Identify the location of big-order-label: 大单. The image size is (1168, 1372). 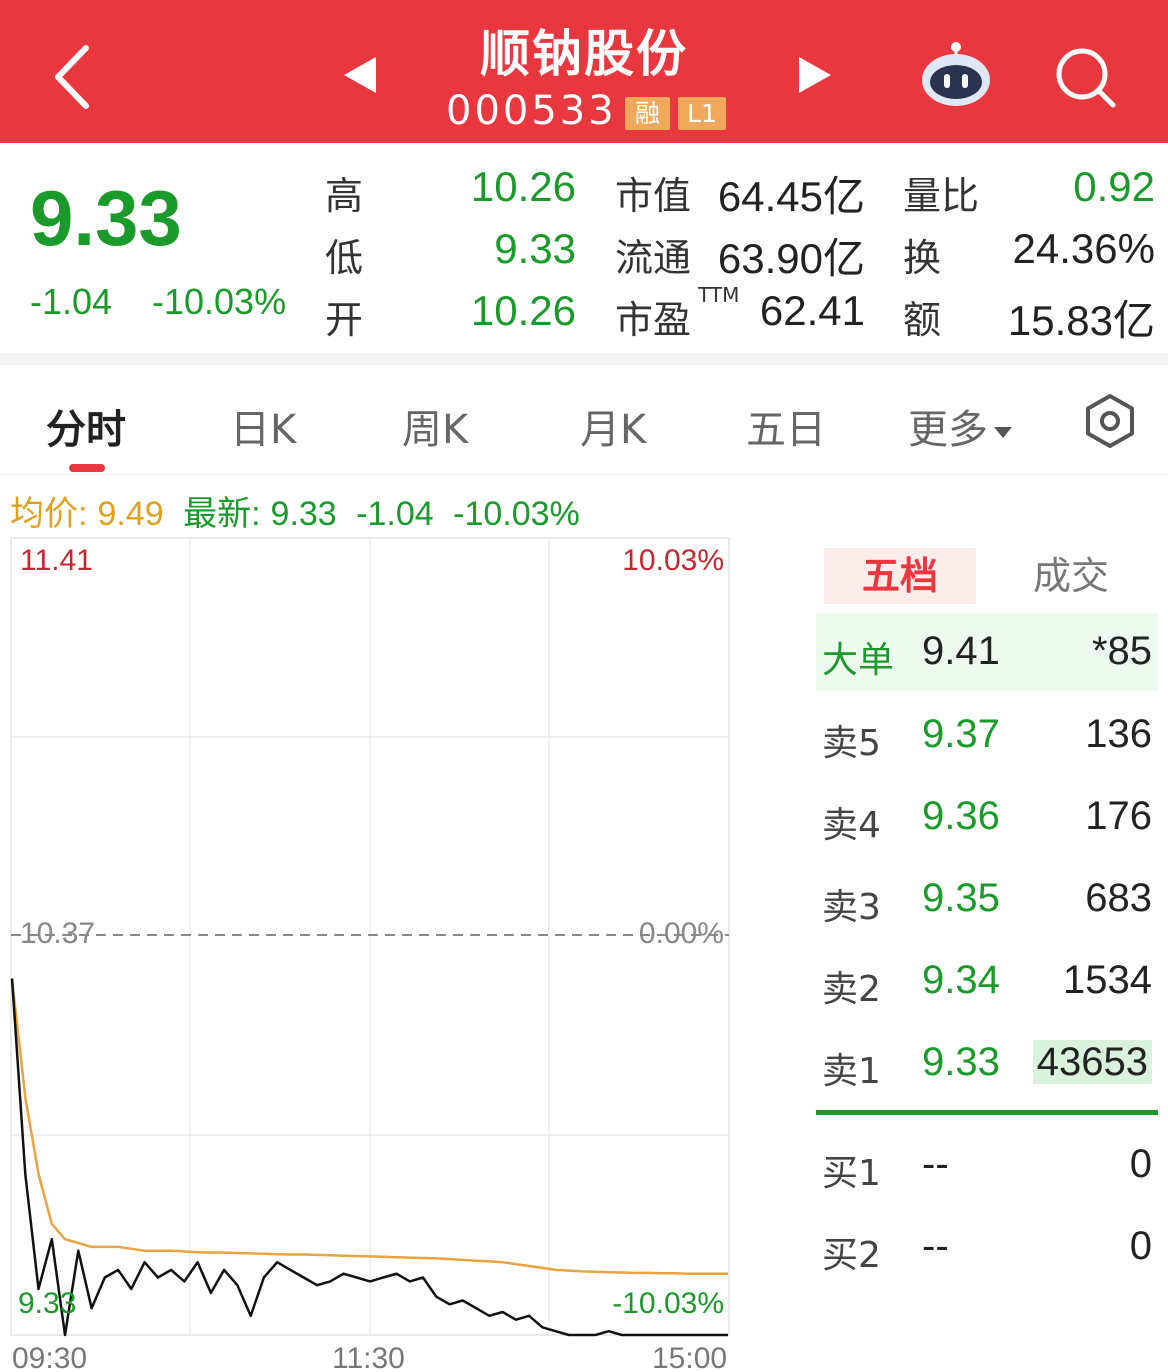
(858, 660).